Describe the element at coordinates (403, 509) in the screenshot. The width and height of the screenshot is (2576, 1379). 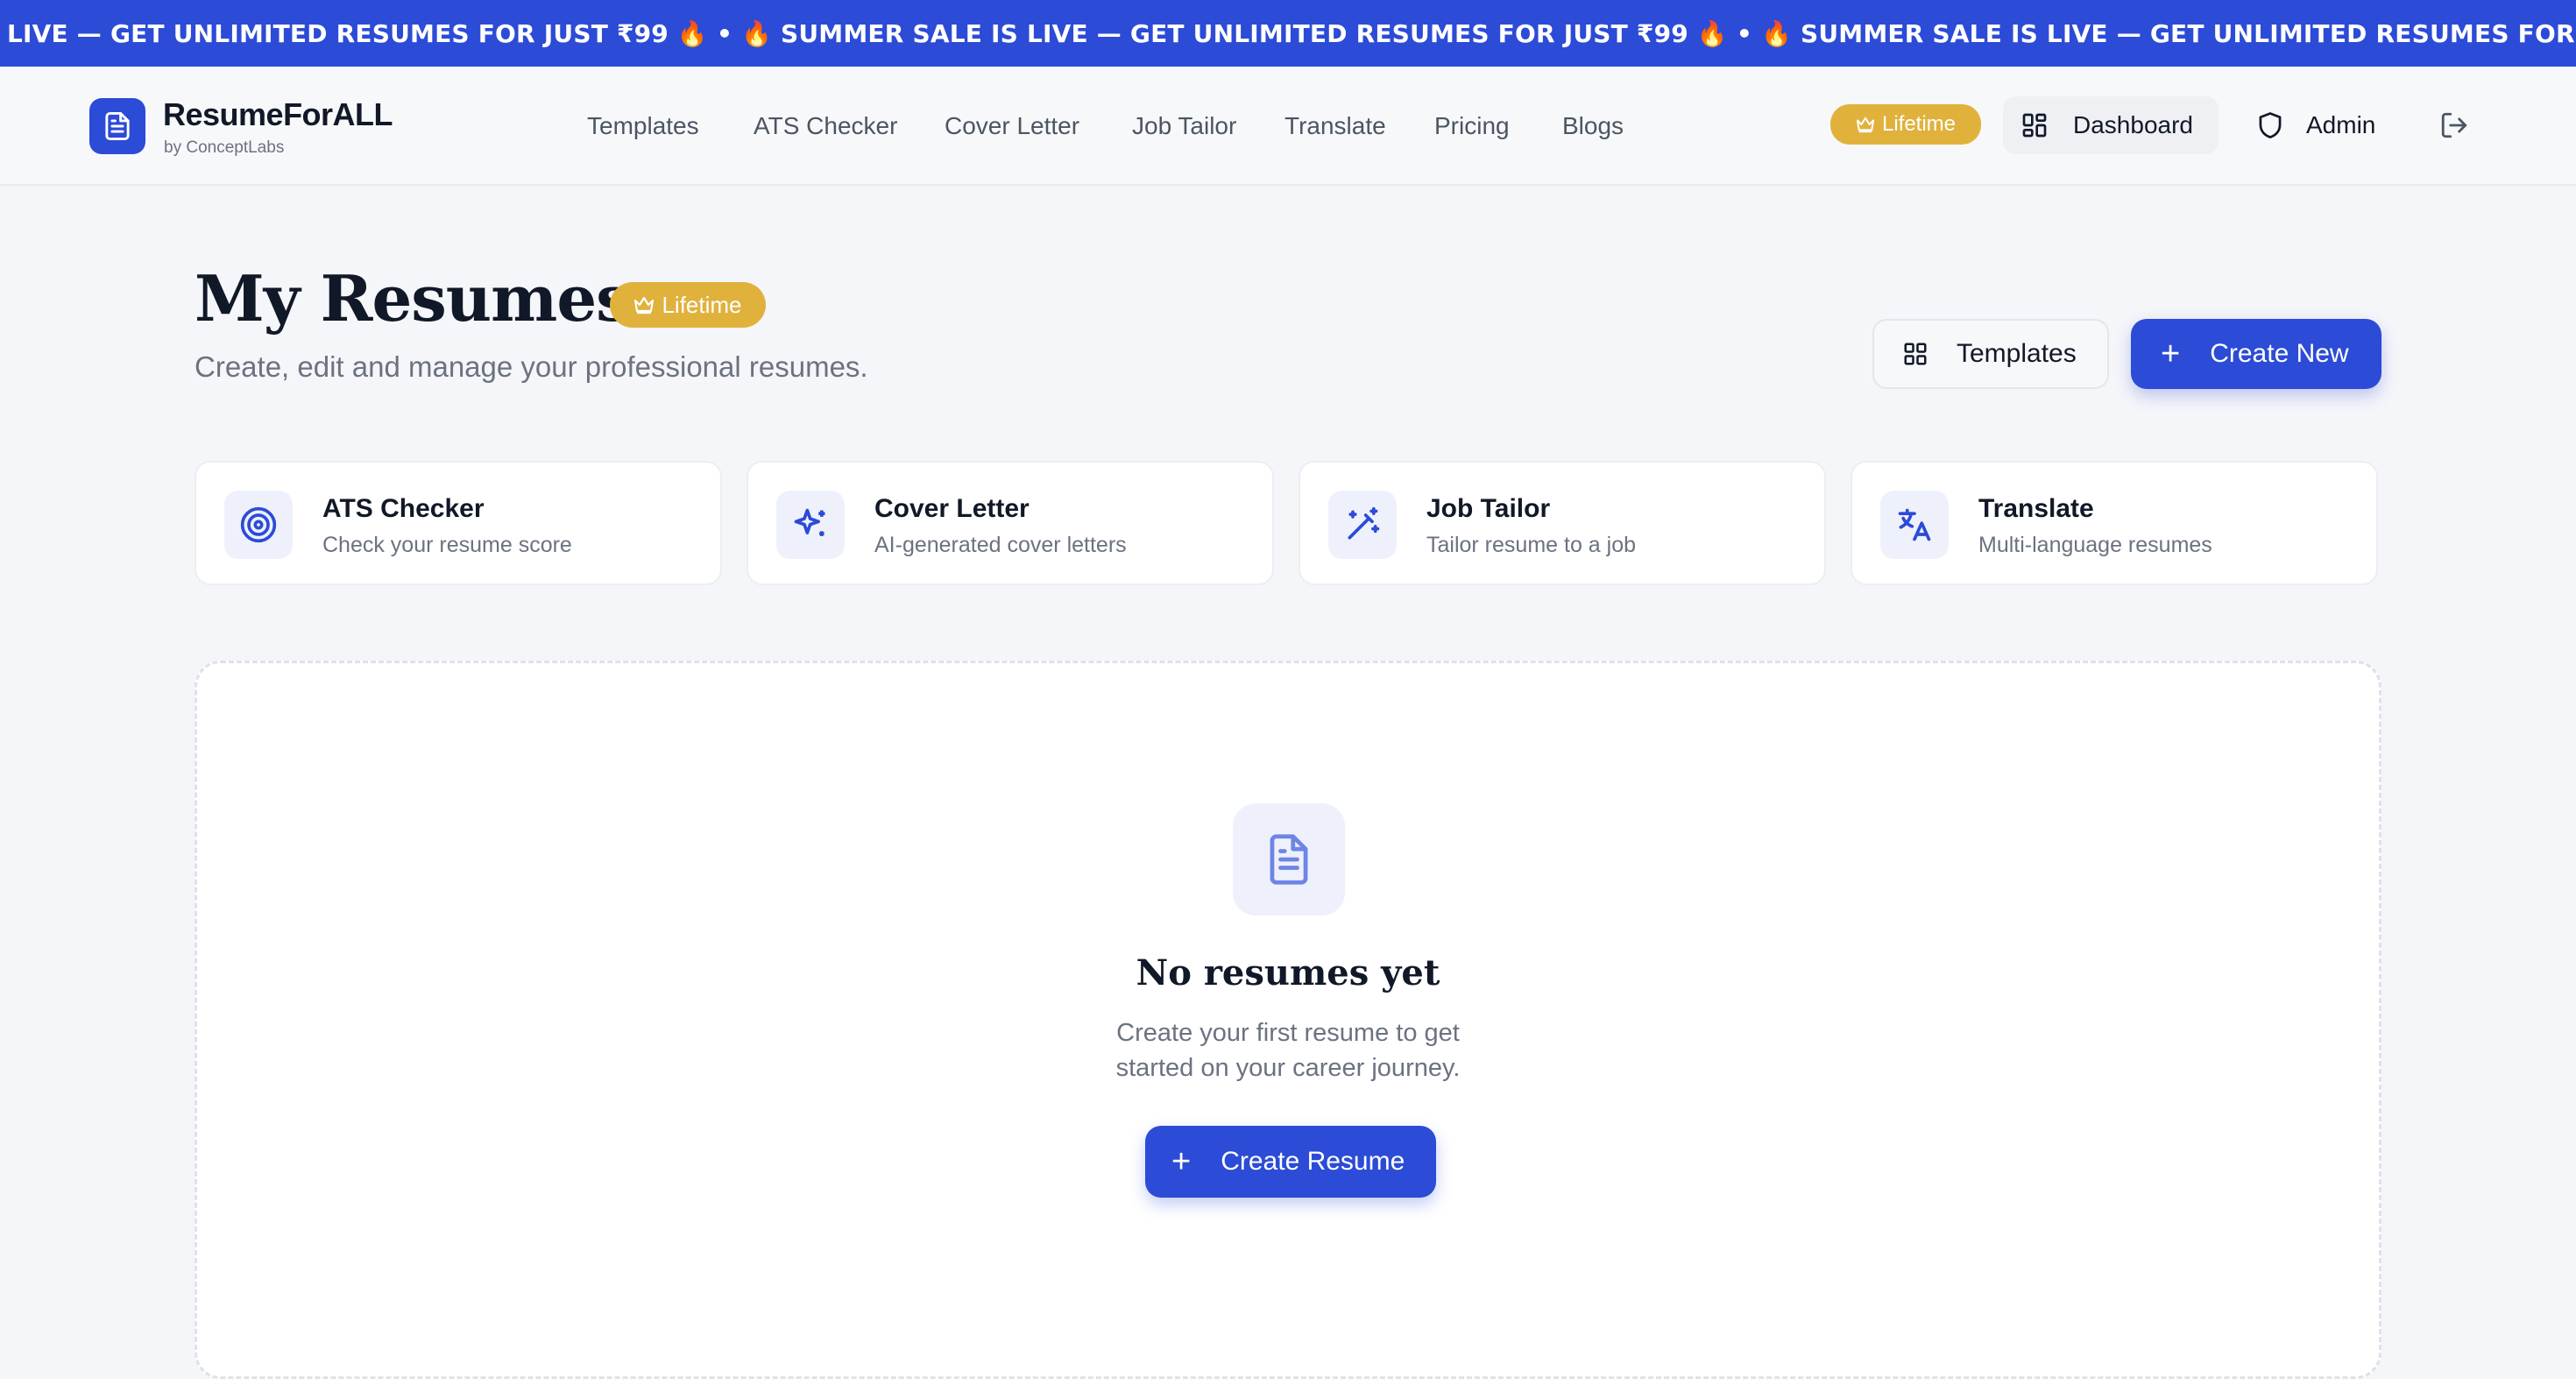
I see `tool-title: ATS Checker` at that location.